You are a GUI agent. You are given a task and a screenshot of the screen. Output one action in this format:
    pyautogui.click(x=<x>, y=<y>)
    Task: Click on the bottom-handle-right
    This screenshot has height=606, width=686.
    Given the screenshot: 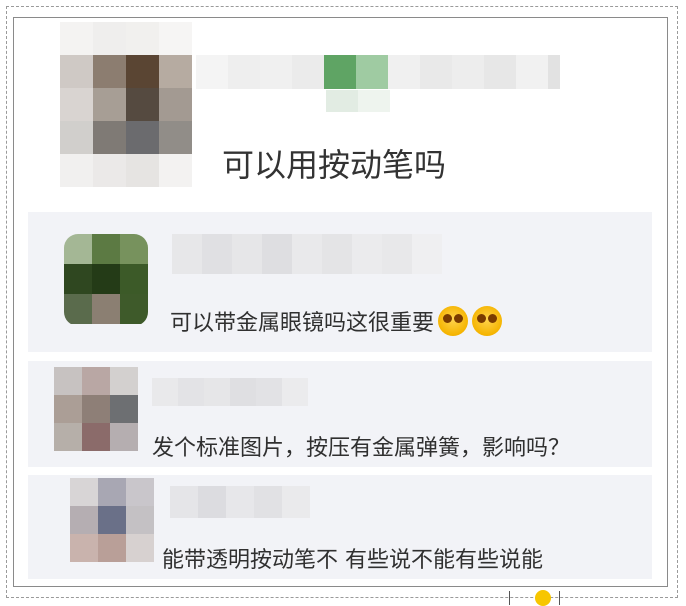 What is the action you would take?
    pyautogui.click(x=559, y=598)
    